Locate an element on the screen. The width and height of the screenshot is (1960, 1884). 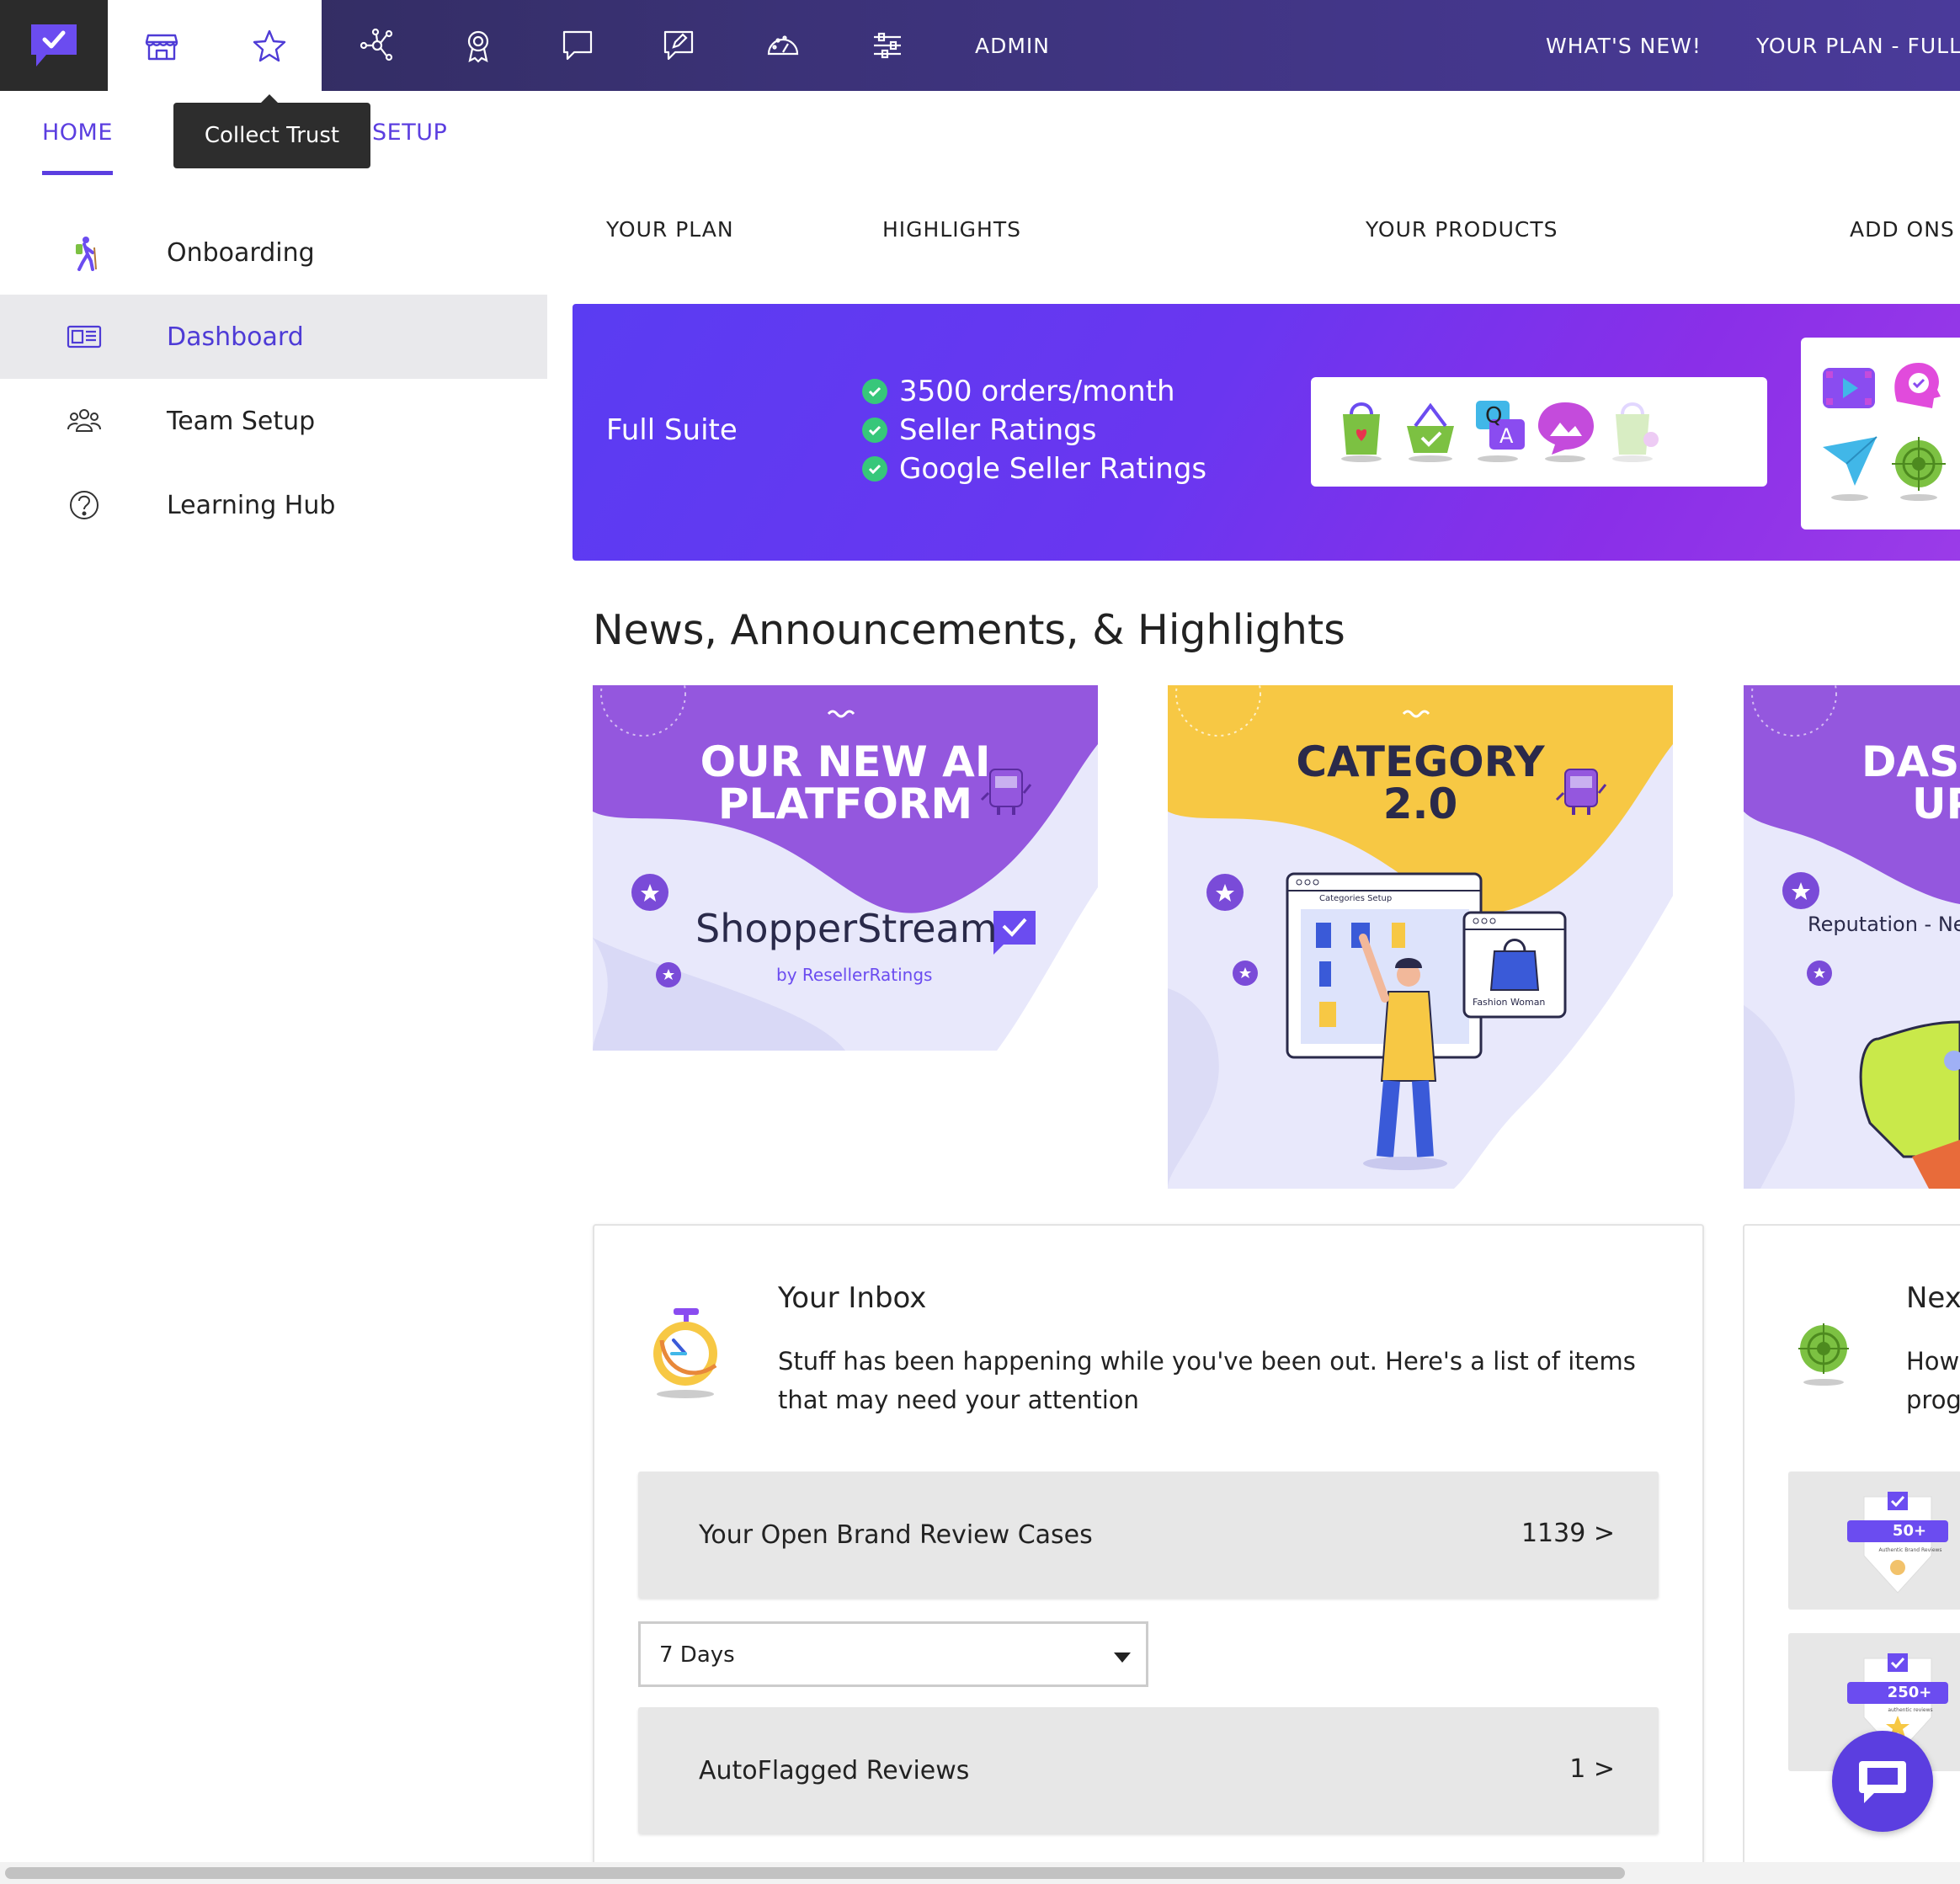
plan-feature: Google Seller Ratings is located at coordinates (1034, 469).